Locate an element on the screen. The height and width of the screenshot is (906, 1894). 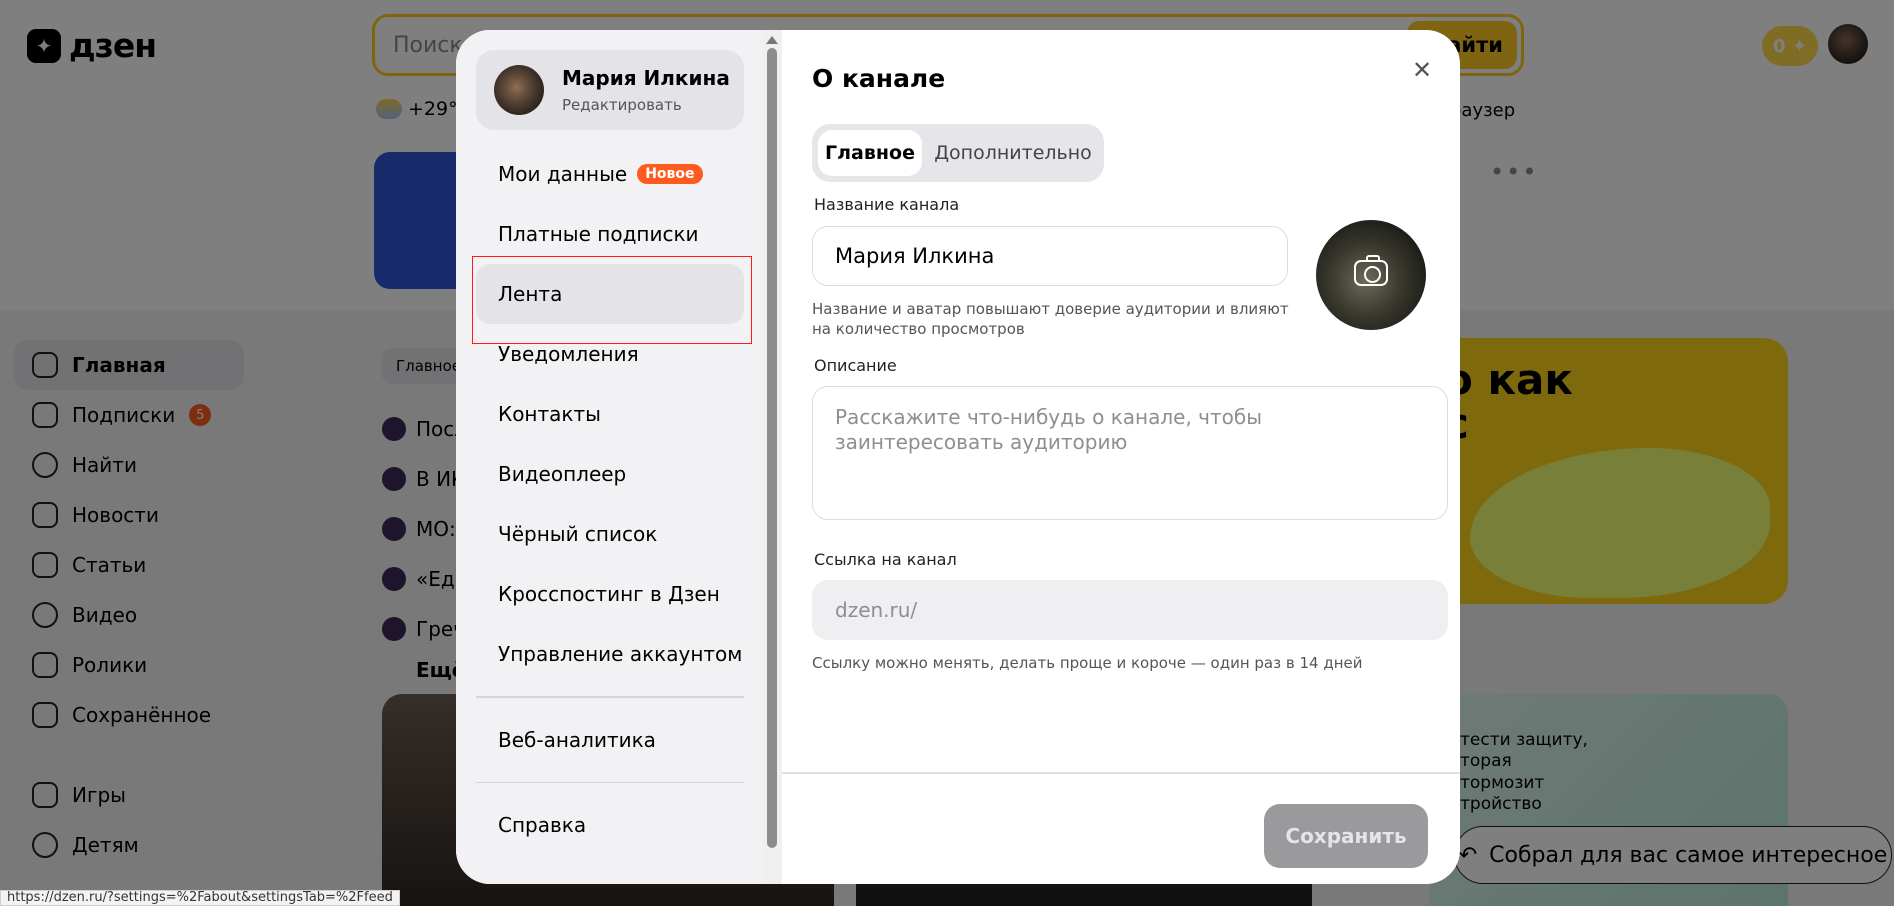
profile-card: Мария Илкина Редактировать is located at coordinates (610, 90).